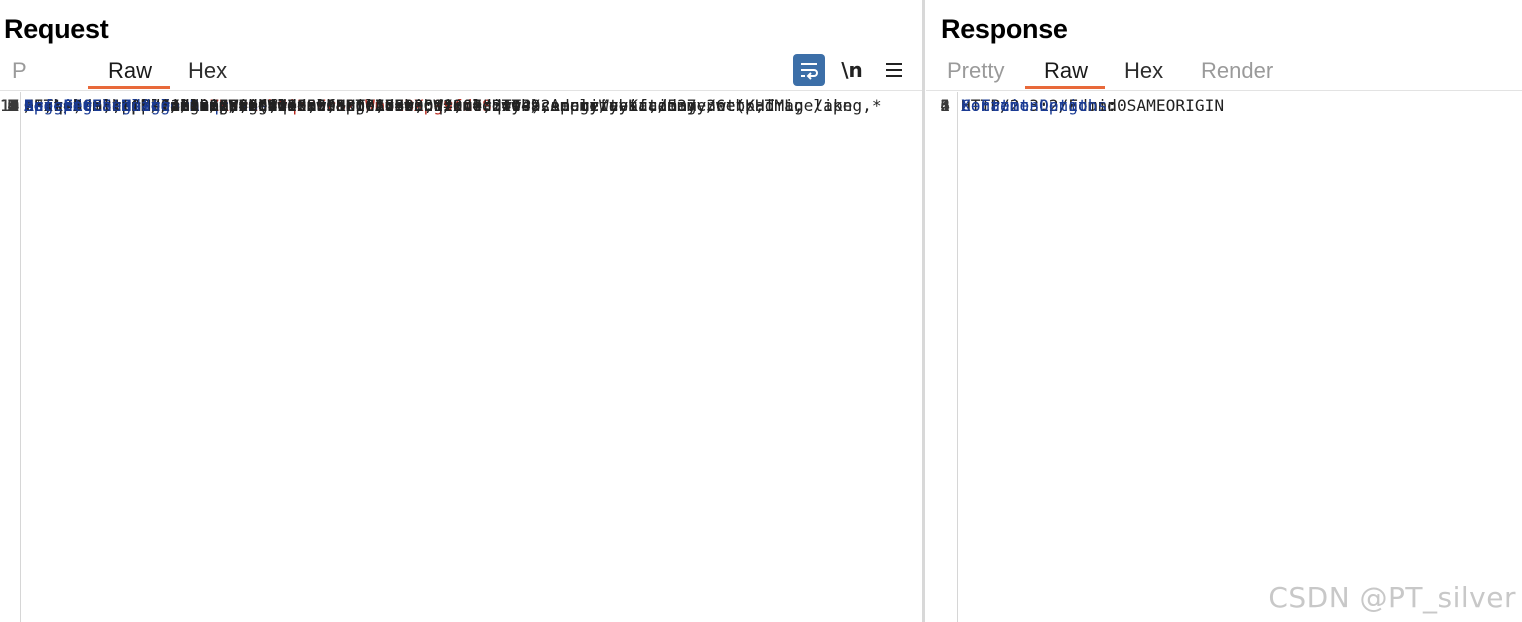 The image size is (1522, 622). I want to click on watermark: CSDN @PT_silver, so click(1392, 597).